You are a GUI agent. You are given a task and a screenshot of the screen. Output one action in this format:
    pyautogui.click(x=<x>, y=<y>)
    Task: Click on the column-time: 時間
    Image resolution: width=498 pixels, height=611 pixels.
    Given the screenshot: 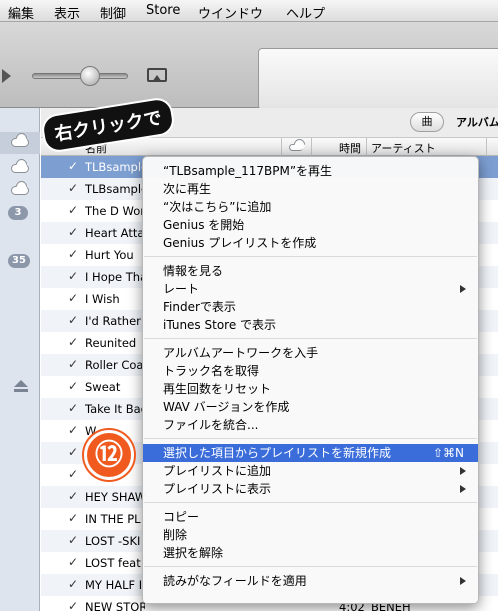 What is the action you would take?
    pyautogui.click(x=350, y=148)
    